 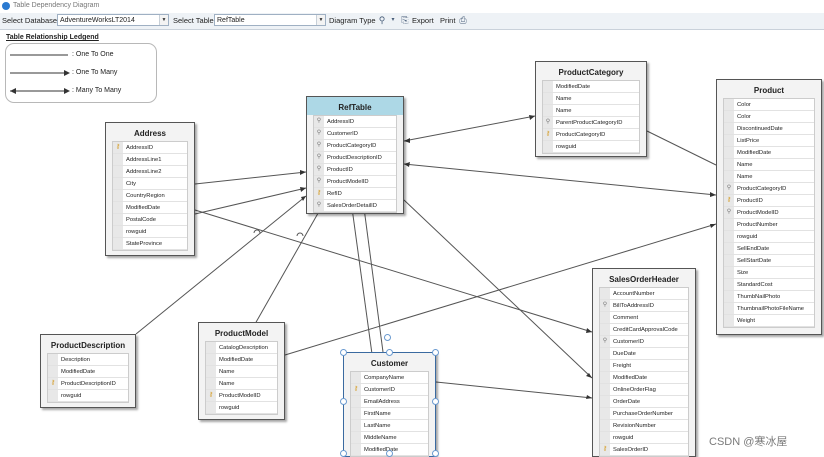 What do you see at coordinates (769, 141) in the screenshot?
I see `column-row: ListPrice` at bounding box center [769, 141].